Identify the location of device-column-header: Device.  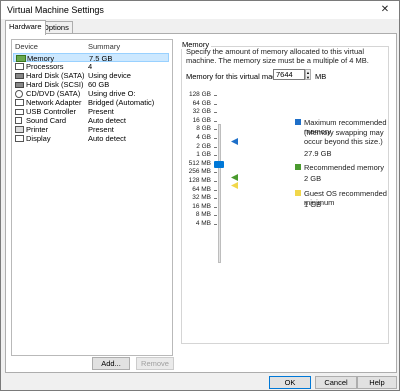
(26, 46).